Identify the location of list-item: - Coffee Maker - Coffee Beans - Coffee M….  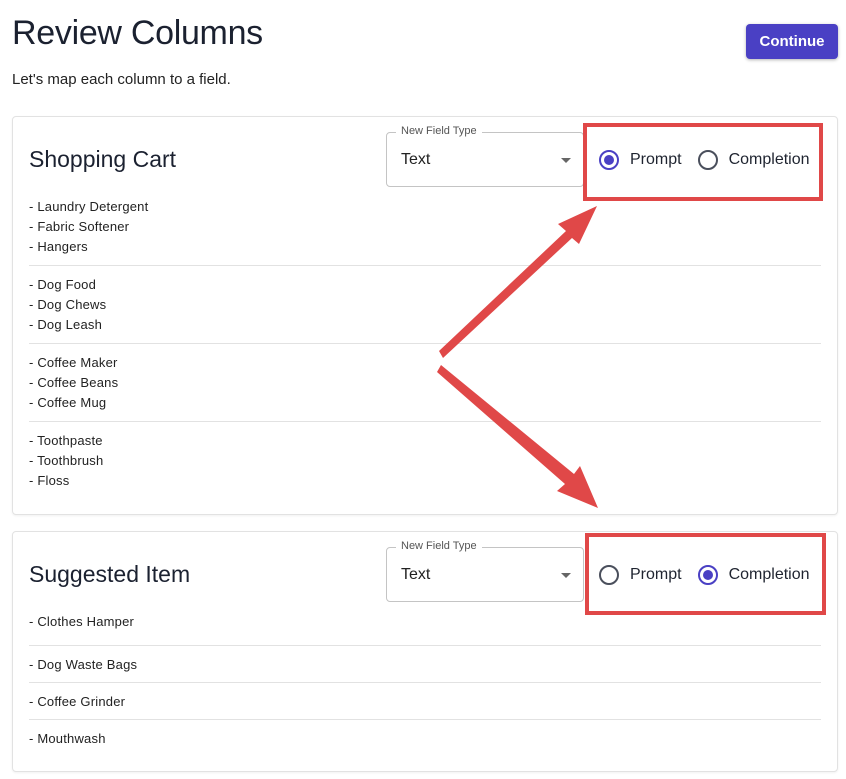
(425, 383).